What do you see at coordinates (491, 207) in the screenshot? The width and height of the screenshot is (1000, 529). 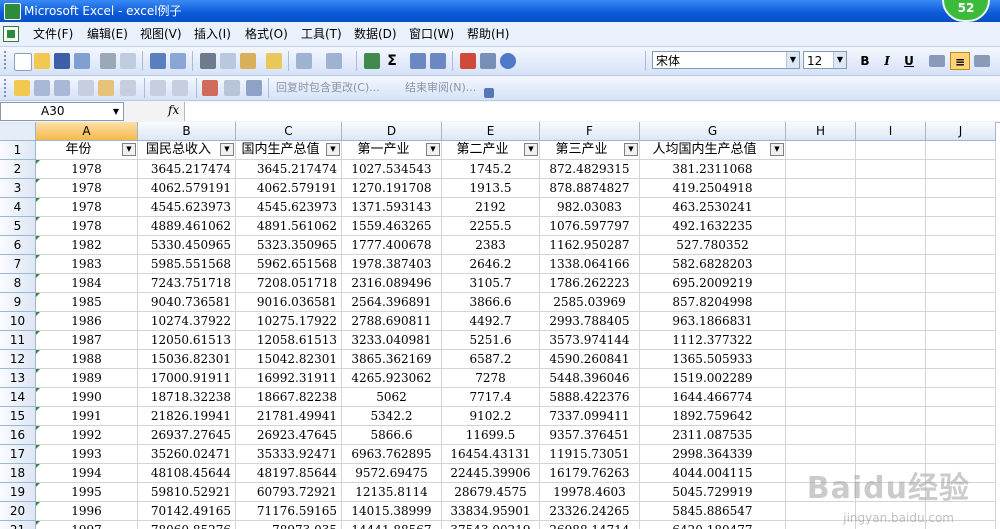 I see `table-cell: 2192` at bounding box center [491, 207].